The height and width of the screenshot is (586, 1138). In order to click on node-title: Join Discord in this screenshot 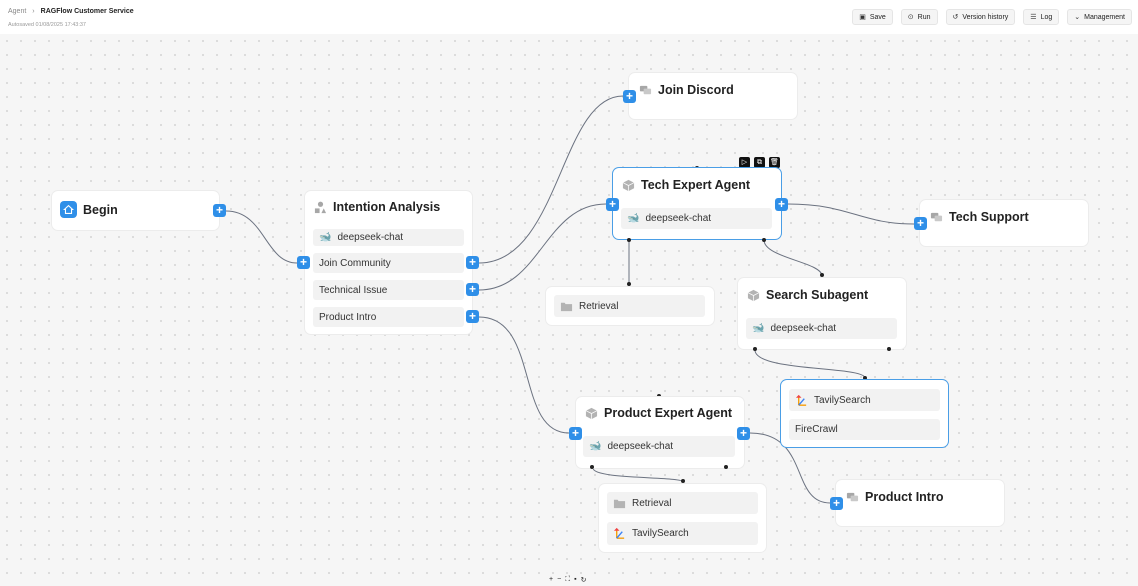, I will do `click(696, 90)`.